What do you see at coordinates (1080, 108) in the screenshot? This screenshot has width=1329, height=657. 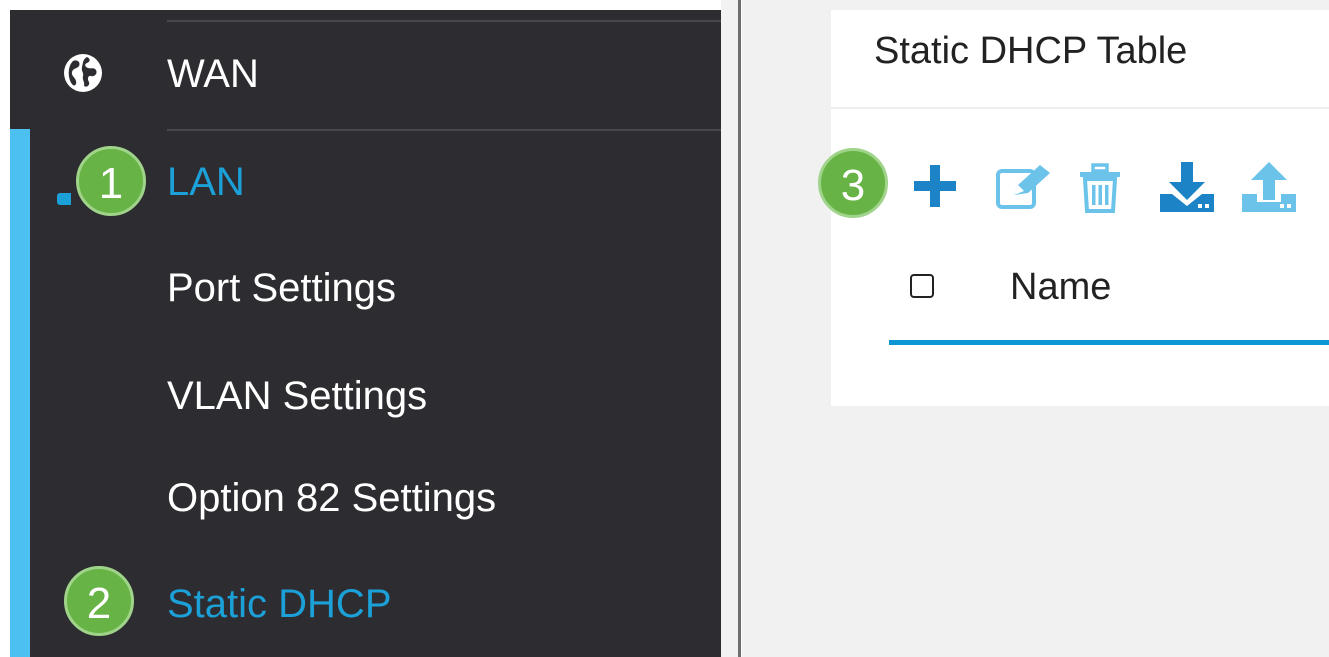 I see `title-divider` at bounding box center [1080, 108].